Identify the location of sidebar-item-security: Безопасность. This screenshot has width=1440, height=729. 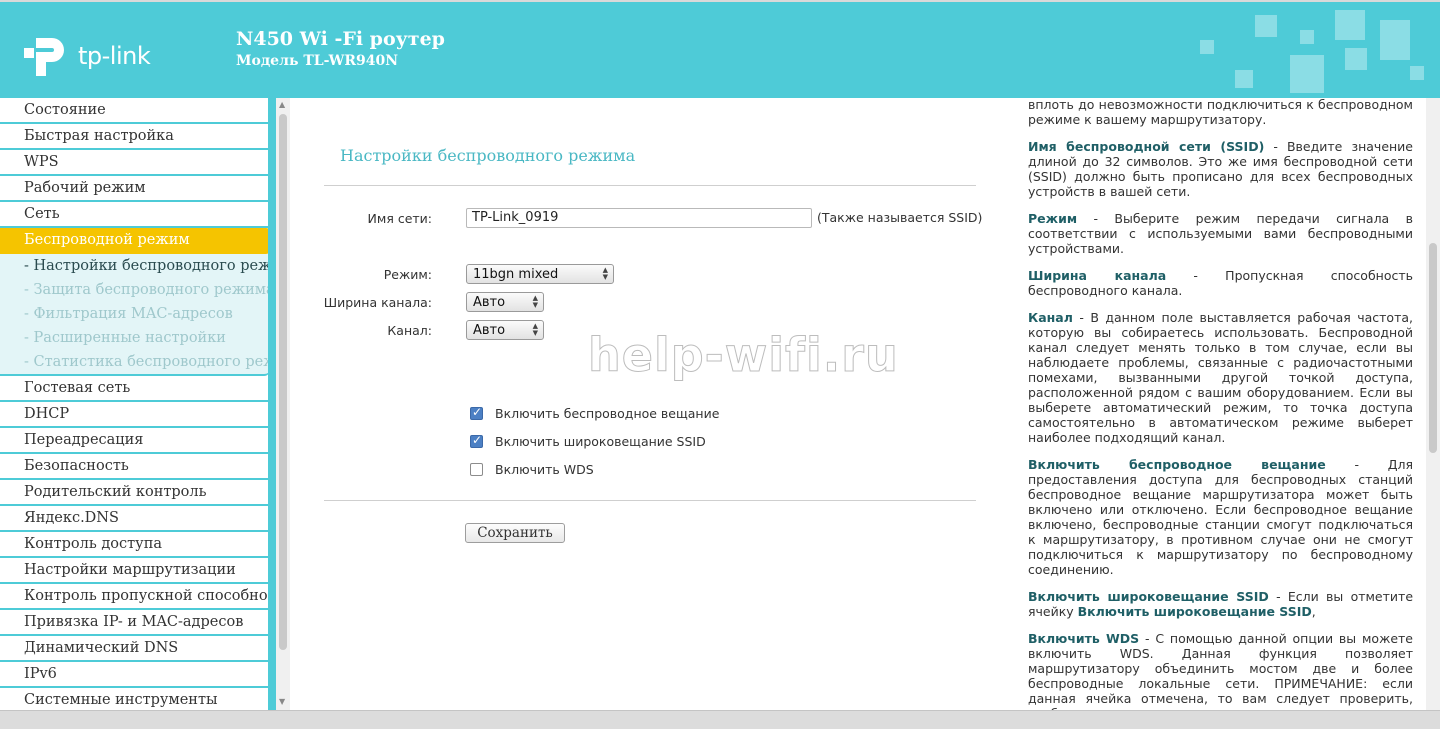
(135, 467).